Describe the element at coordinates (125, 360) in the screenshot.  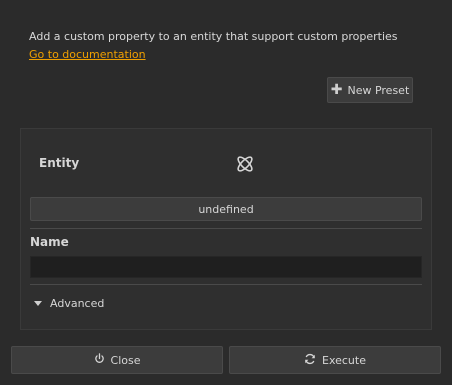
I see `close-label: Close` at that location.